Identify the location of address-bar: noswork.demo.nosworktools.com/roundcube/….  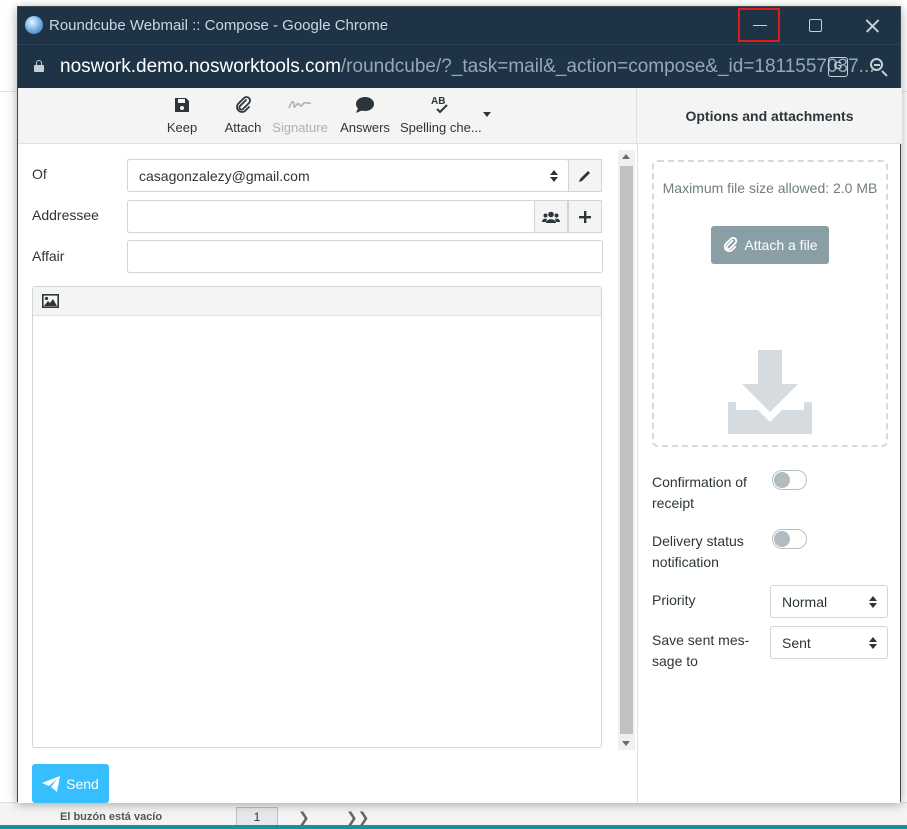
(459, 66).